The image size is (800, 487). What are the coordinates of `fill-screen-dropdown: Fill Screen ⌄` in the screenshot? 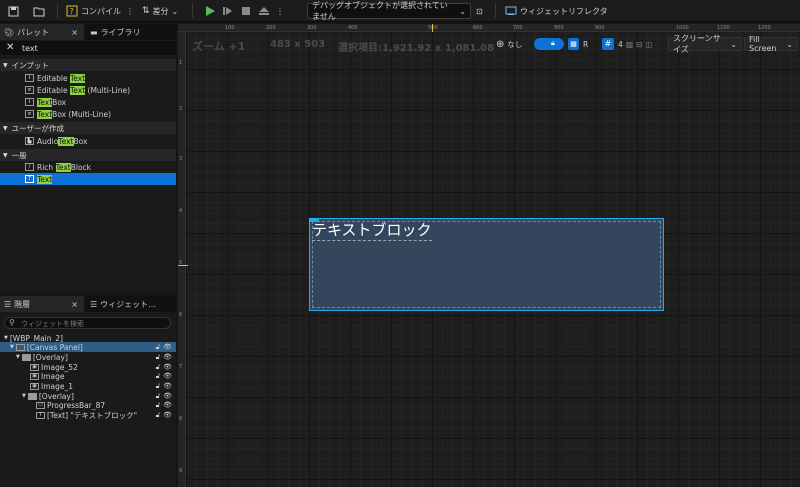 It's located at (771, 44).